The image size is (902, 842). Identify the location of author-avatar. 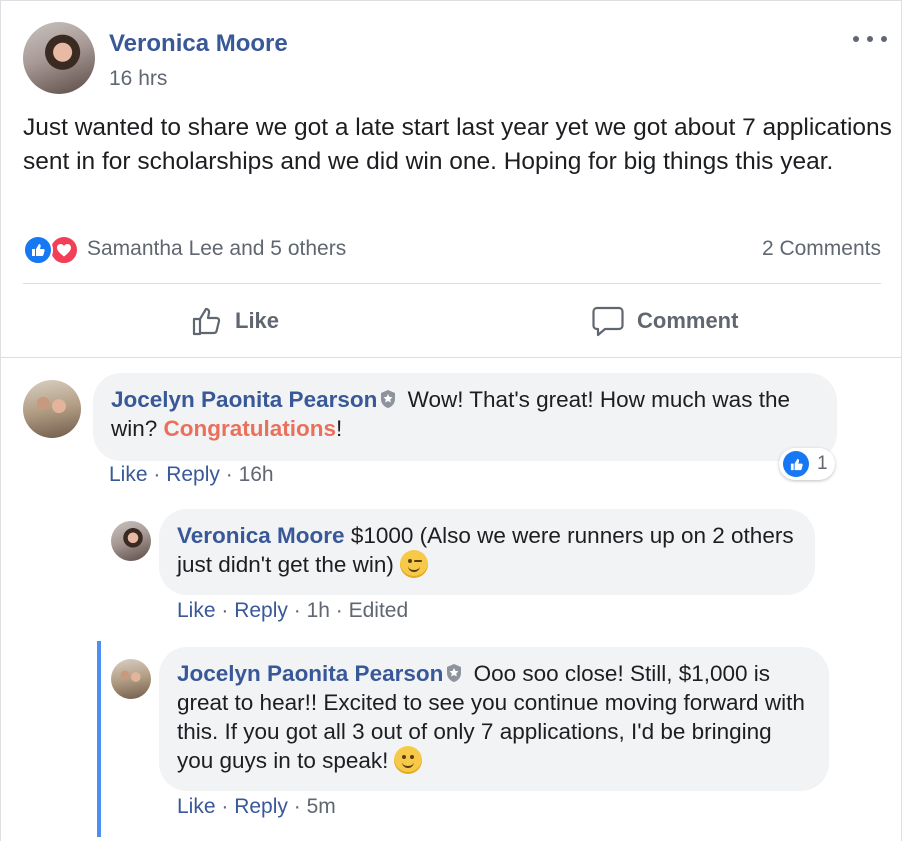
(59, 58).